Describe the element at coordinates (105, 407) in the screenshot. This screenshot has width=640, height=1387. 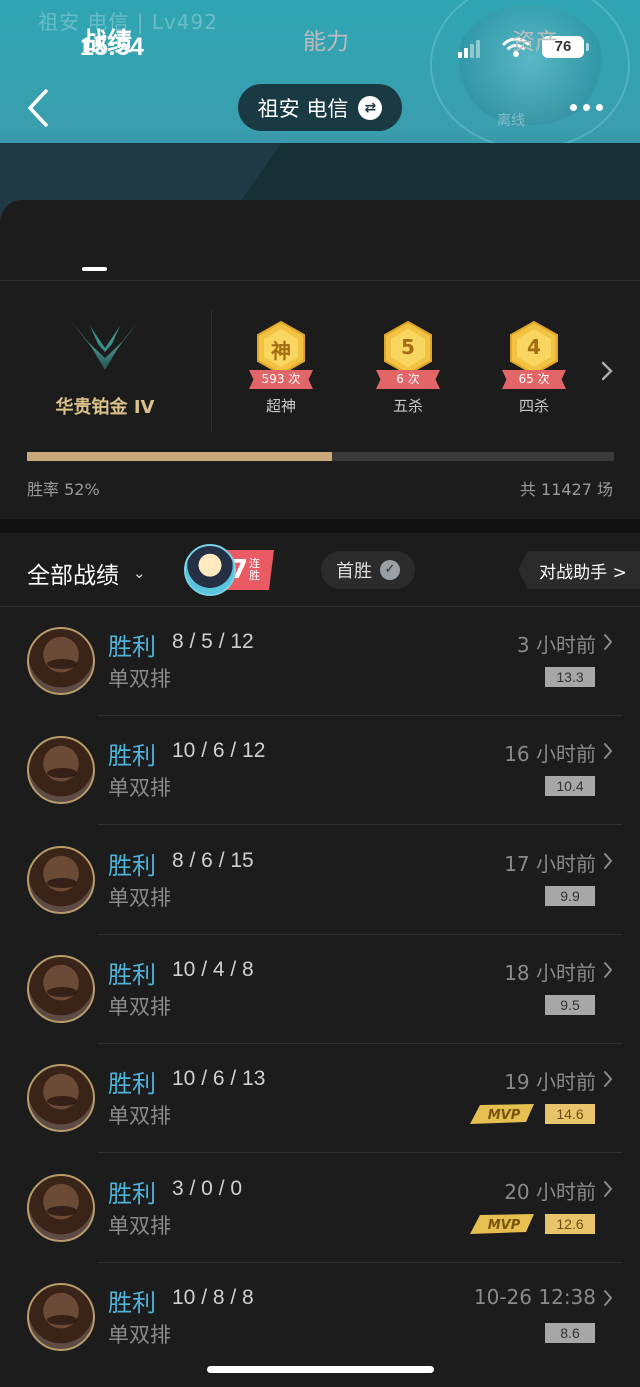
I see `rank-name: 华贵铂金 IV` at that location.